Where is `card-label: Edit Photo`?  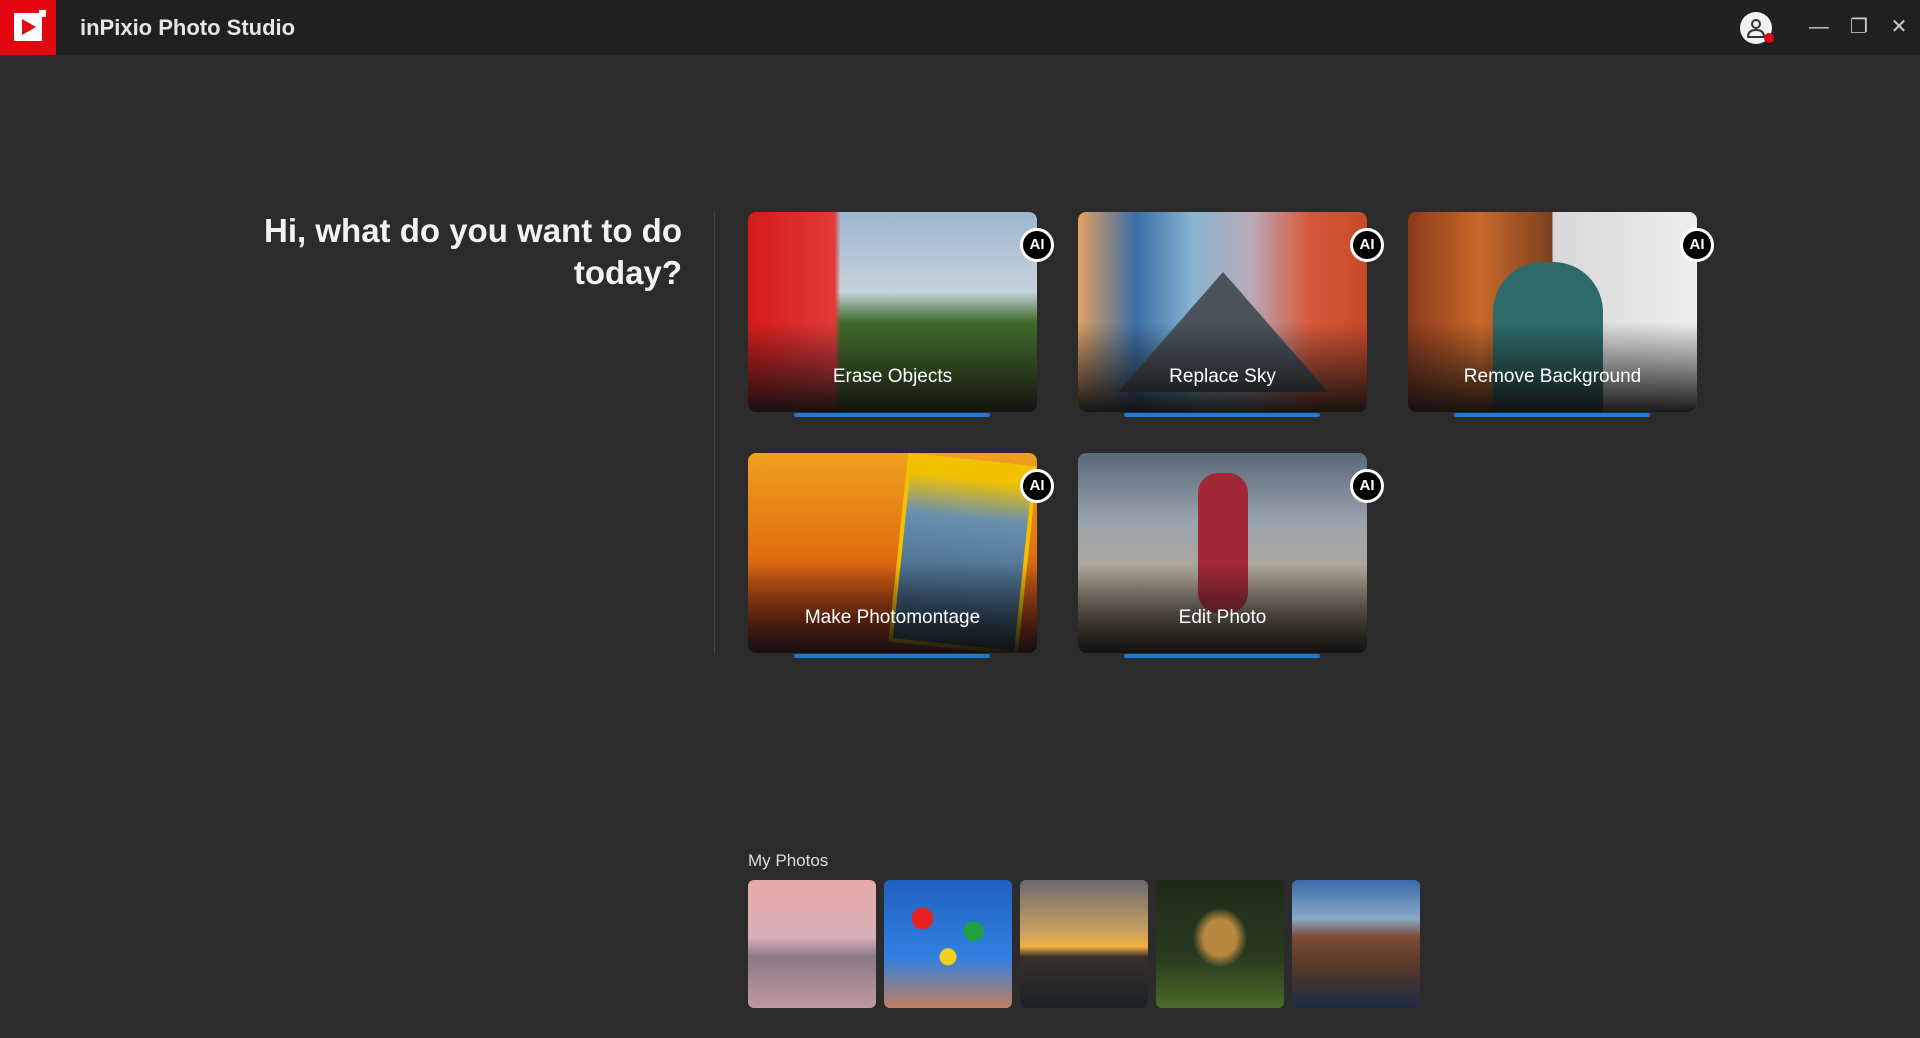
card-label: Edit Photo is located at coordinates (1222, 617).